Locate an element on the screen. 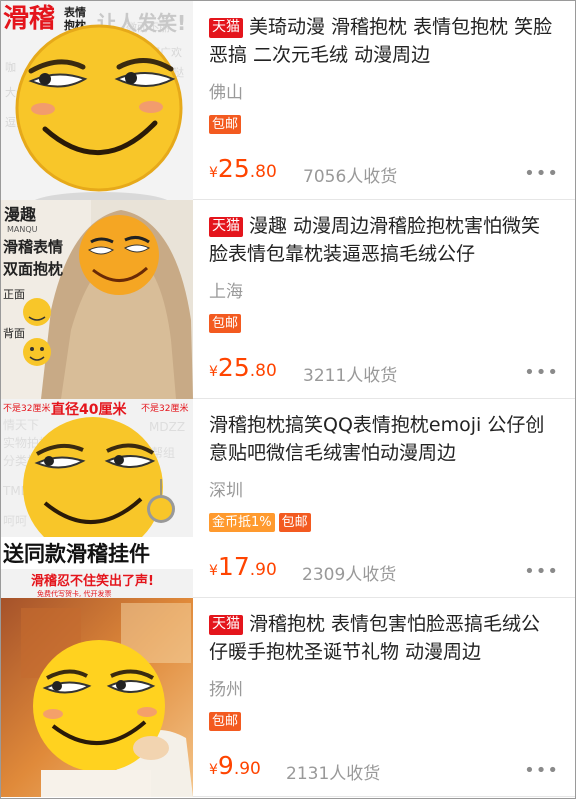 Image resolution: width=576 pixels, height=799 pixels. price-integer: 17 is located at coordinates (233, 566).